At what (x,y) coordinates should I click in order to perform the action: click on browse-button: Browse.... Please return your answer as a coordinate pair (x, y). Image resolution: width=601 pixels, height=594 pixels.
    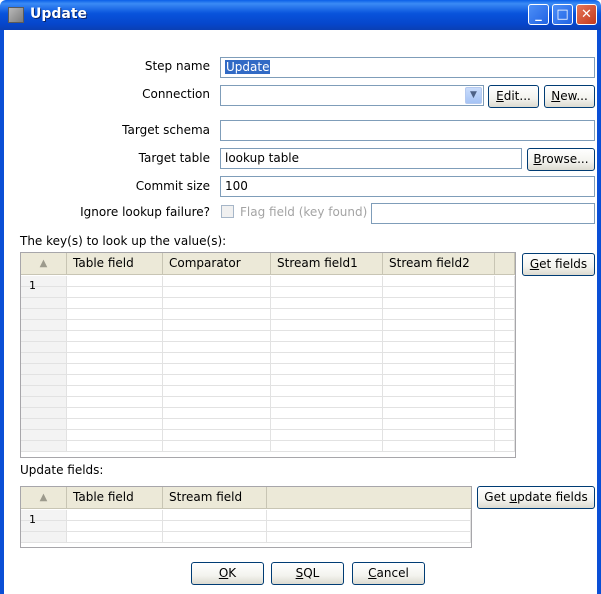
    Looking at the image, I should click on (561, 159).